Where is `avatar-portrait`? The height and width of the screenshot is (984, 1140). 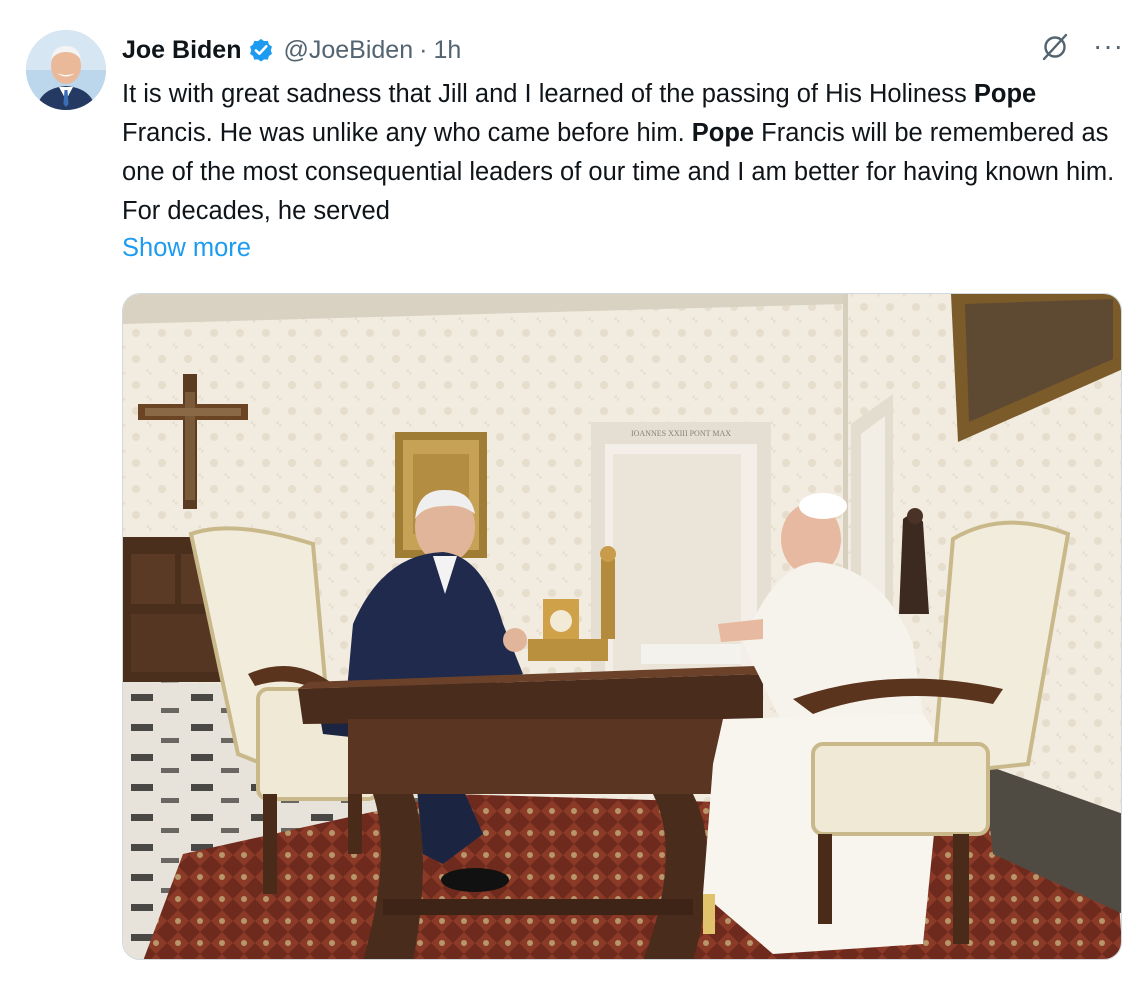
avatar-portrait is located at coordinates (66, 70).